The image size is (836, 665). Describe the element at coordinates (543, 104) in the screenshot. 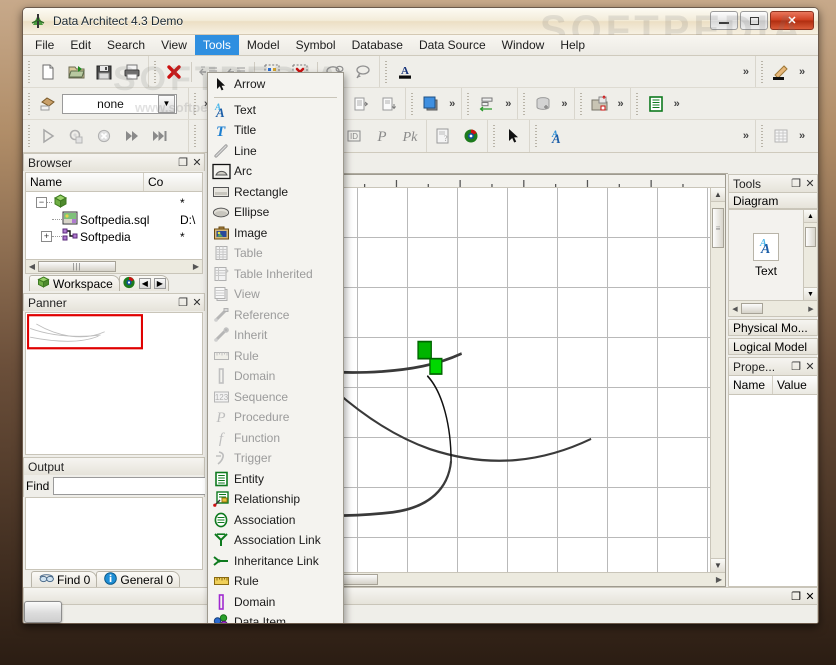

I see `database-add-icon` at that location.